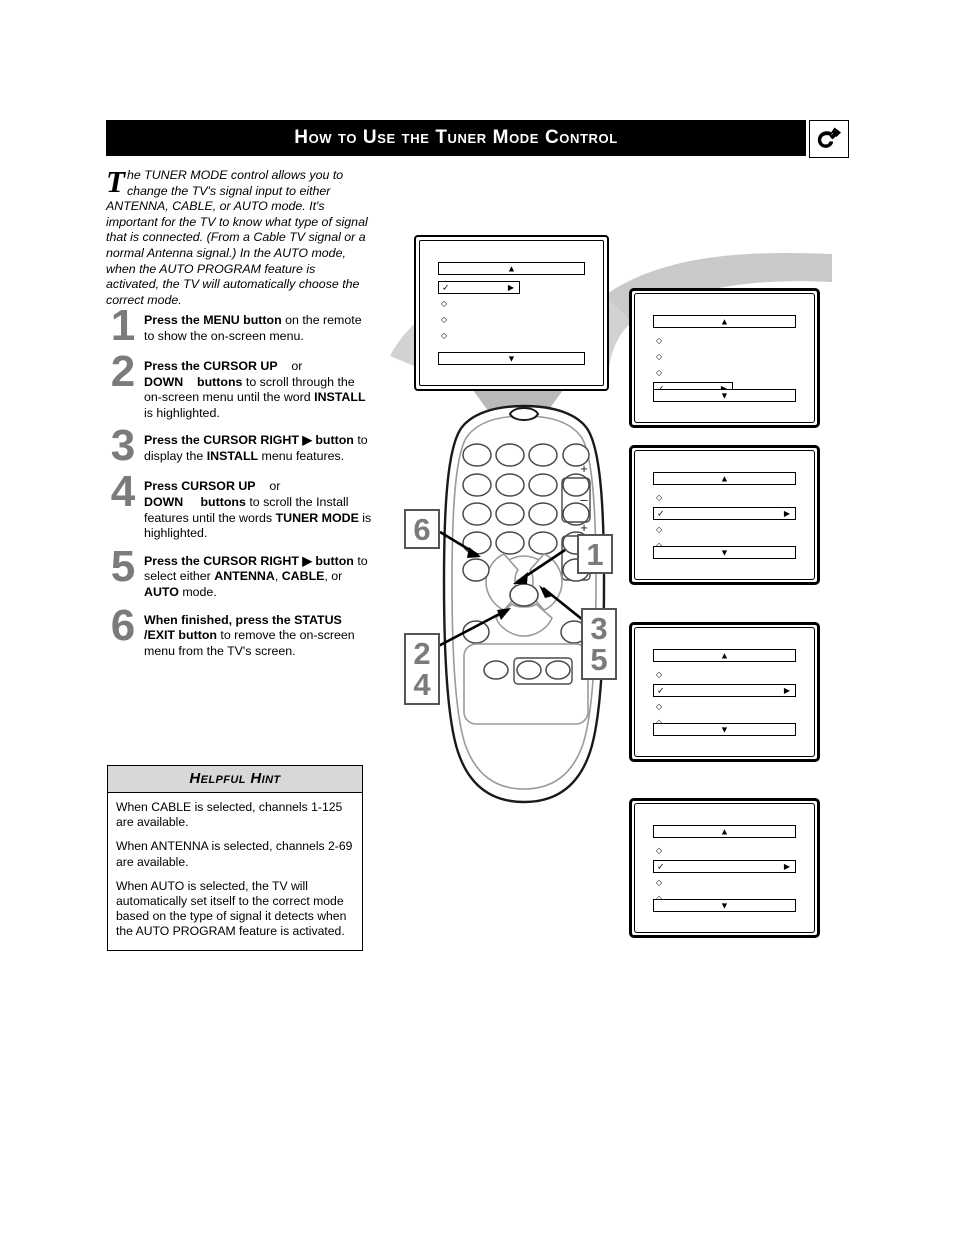 Image resolution: width=954 pixels, height=1235 pixels. Describe the element at coordinates (727, 497) in the screenshot. I see `menu-panel-2-item-1: ◇` at that location.